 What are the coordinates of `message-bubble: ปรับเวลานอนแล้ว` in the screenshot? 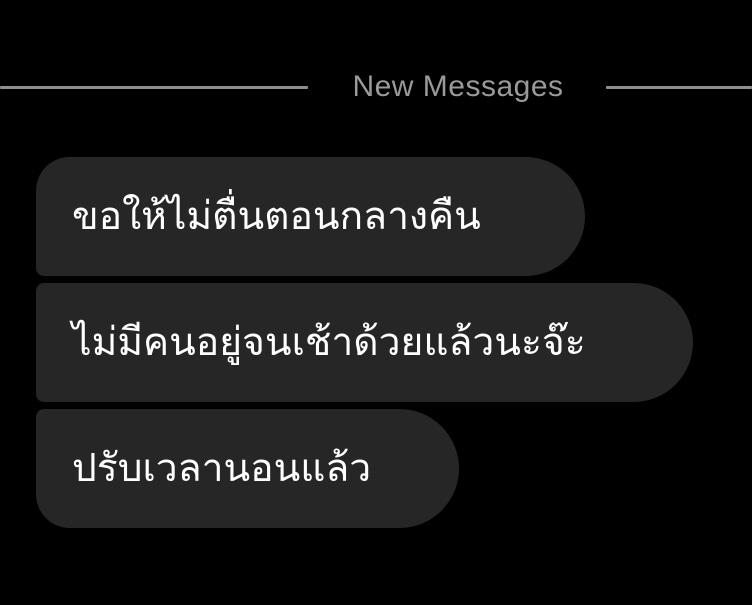 It's located at (247, 468).